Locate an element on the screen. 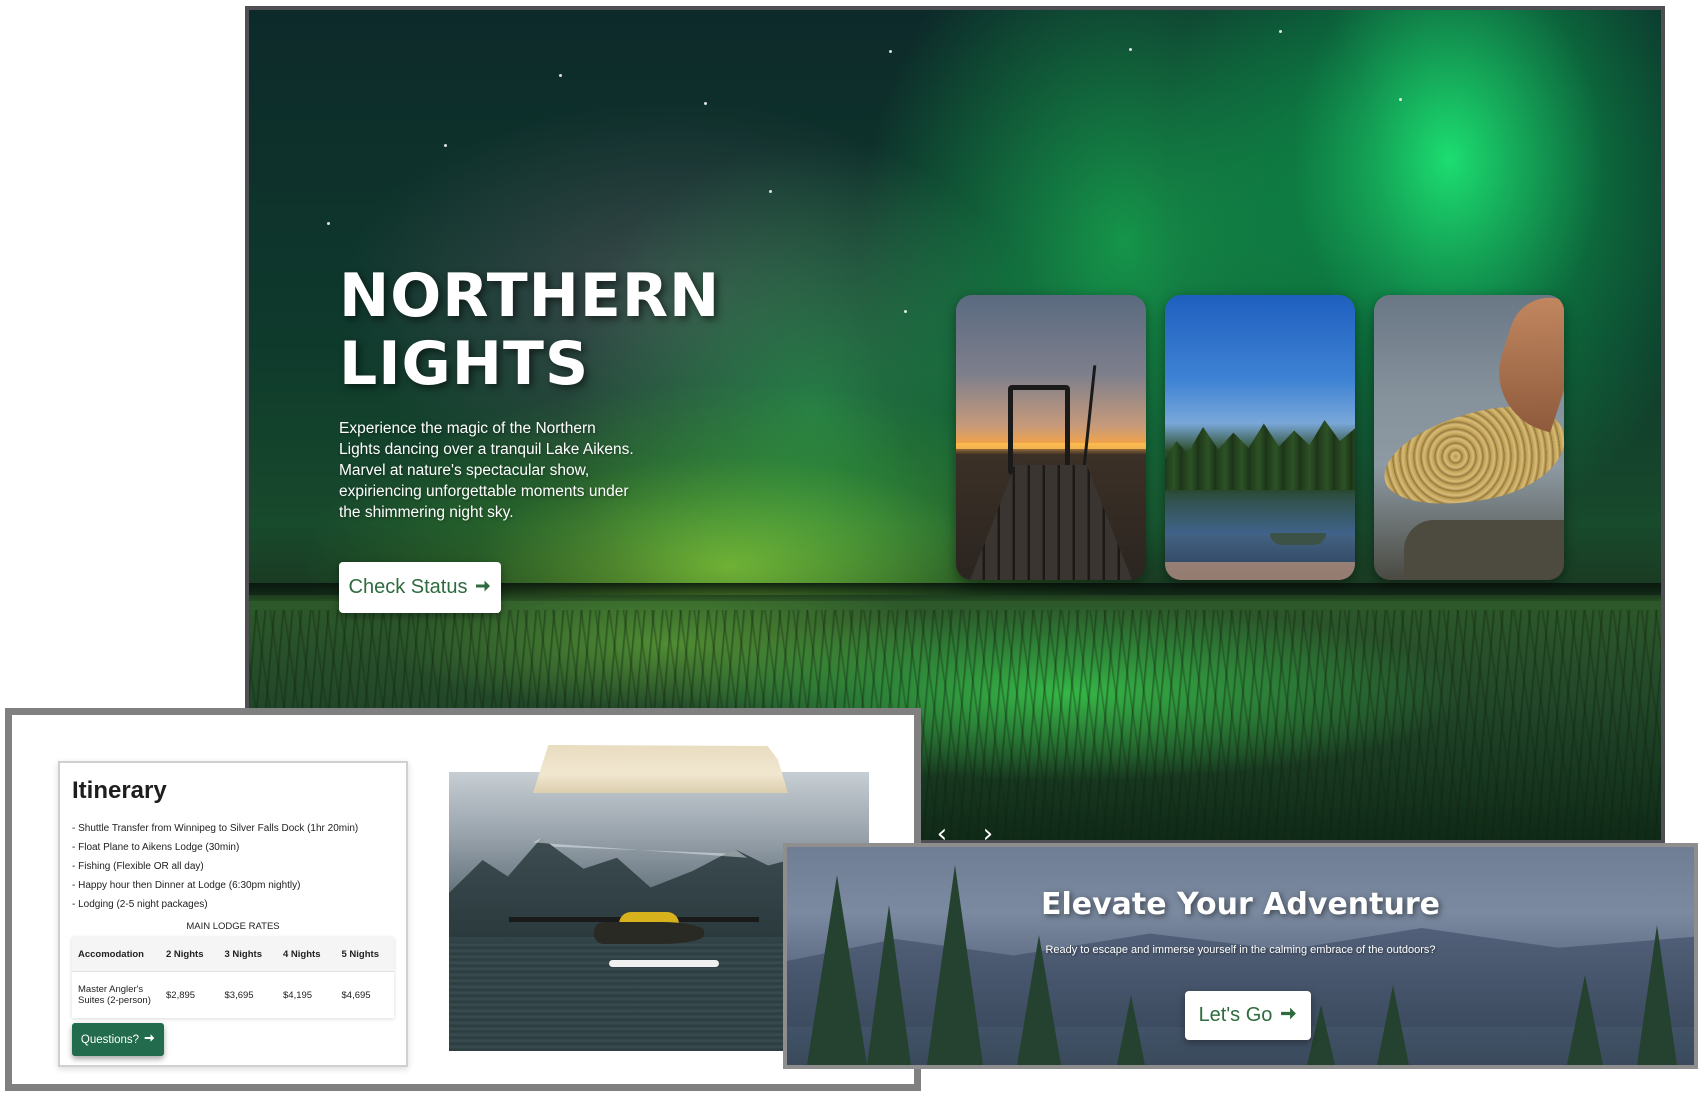 The image size is (1702, 1101). check-status-label: Check Status is located at coordinates (408, 587).